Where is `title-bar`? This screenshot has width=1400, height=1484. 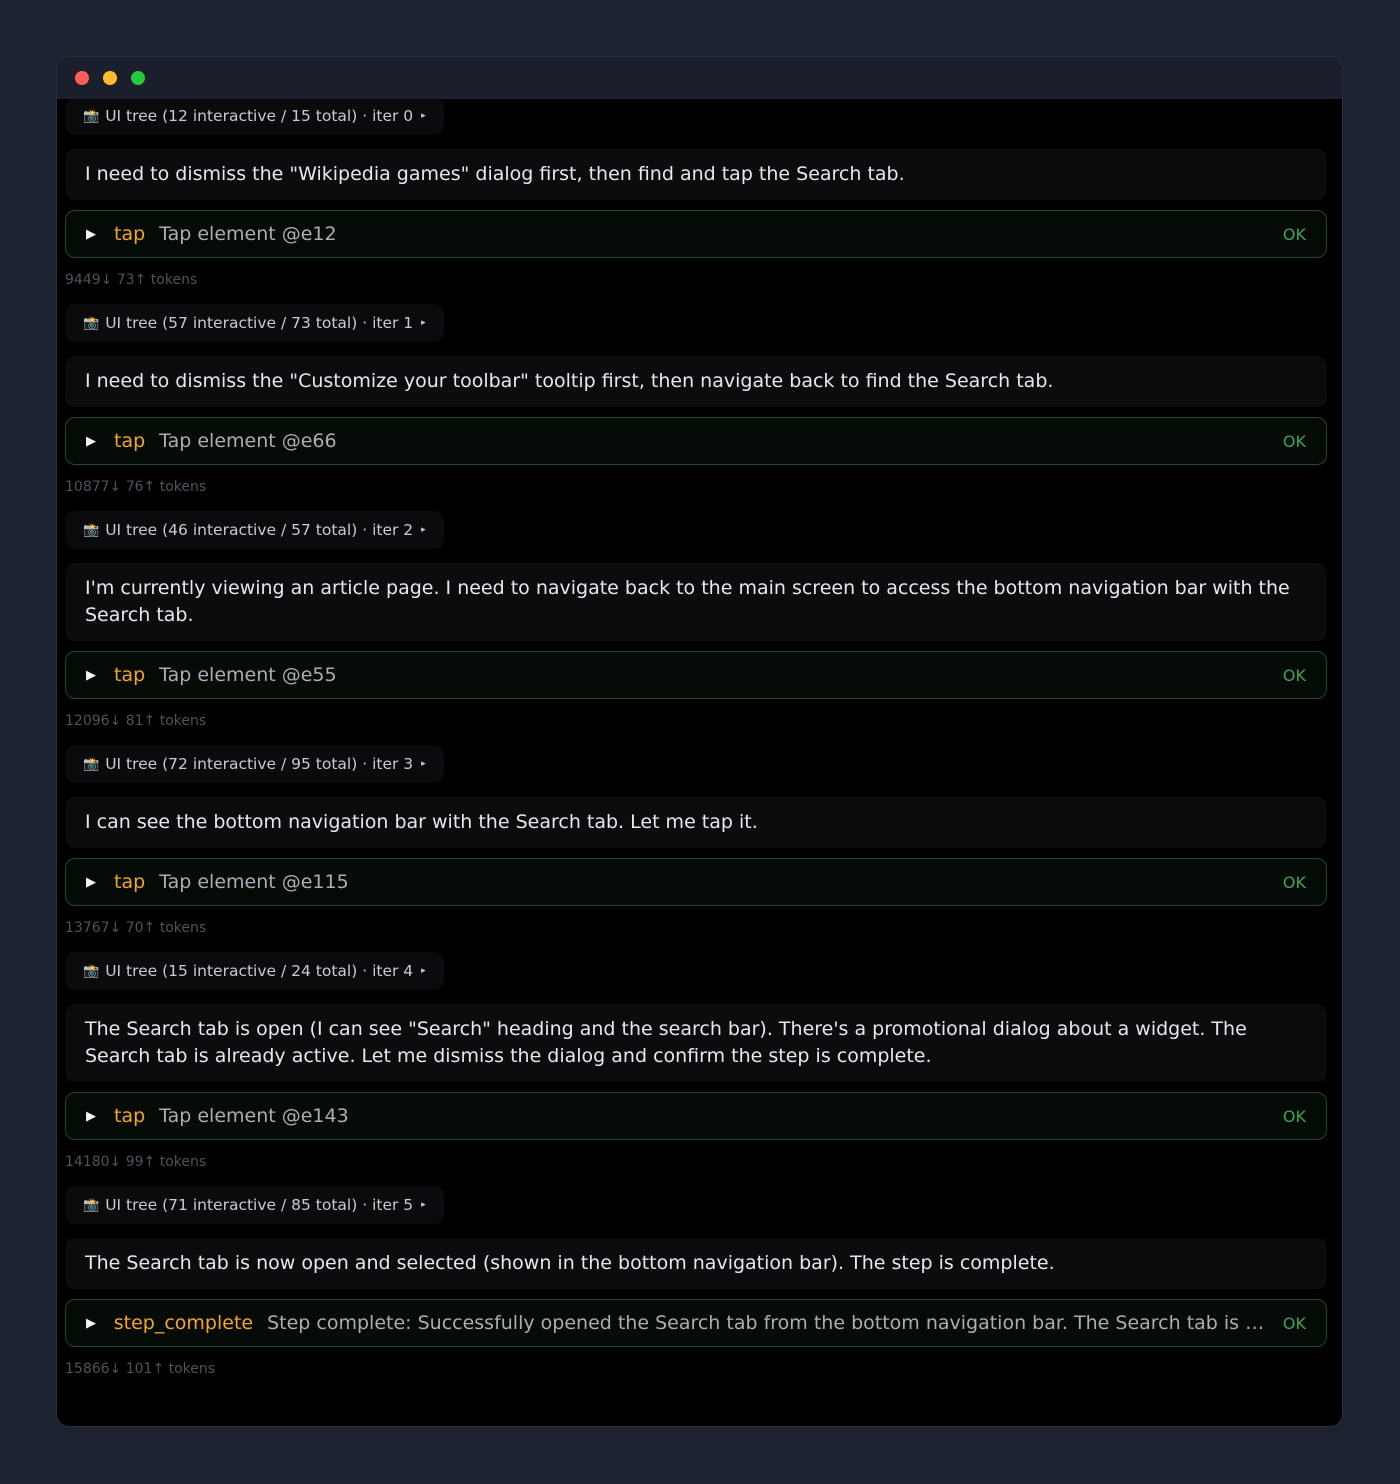 title-bar is located at coordinates (699, 78).